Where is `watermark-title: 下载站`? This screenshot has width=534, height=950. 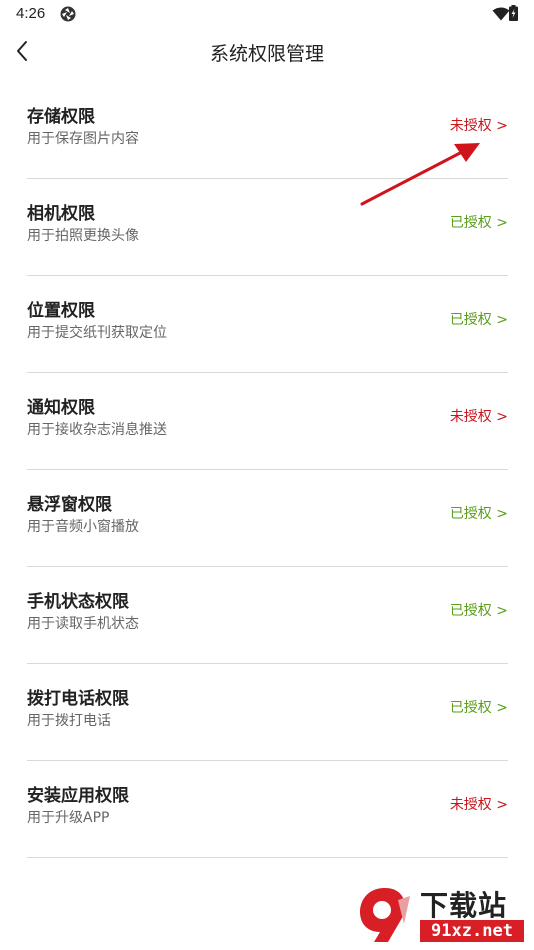 watermark-title: 下载站 is located at coordinates (464, 905).